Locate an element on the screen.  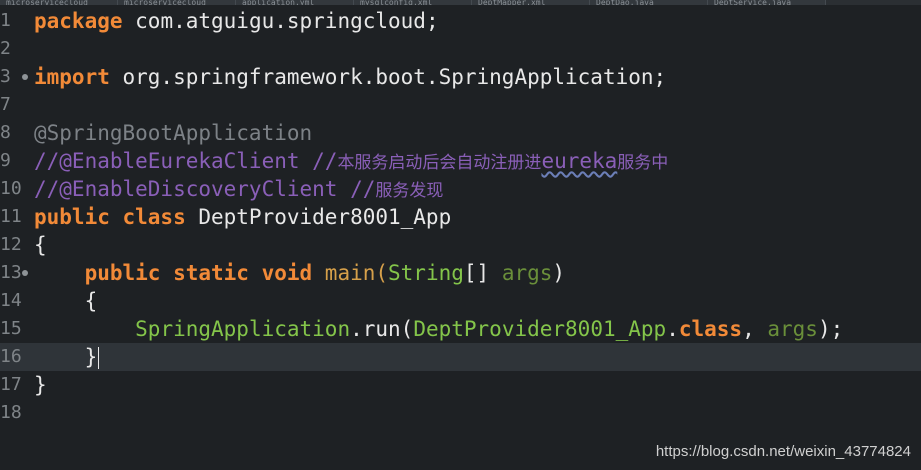
code-line: 11 public class DeptProvider8001_App is located at coordinates (460, 217).